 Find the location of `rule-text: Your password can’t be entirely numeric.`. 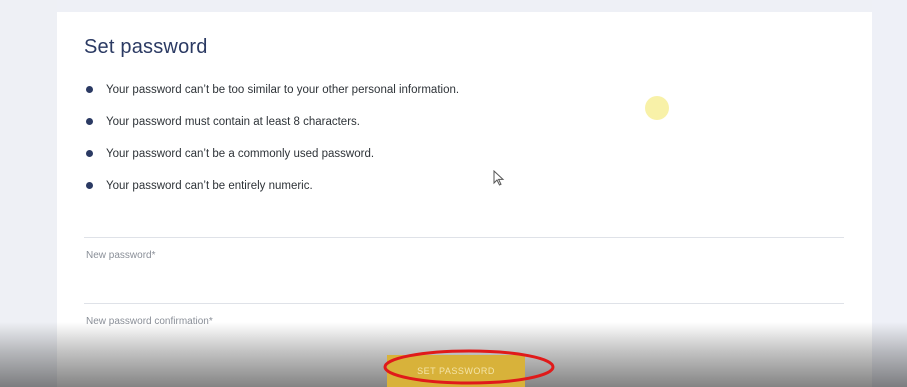

rule-text: Your password can’t be entirely numeric. is located at coordinates (209, 186).